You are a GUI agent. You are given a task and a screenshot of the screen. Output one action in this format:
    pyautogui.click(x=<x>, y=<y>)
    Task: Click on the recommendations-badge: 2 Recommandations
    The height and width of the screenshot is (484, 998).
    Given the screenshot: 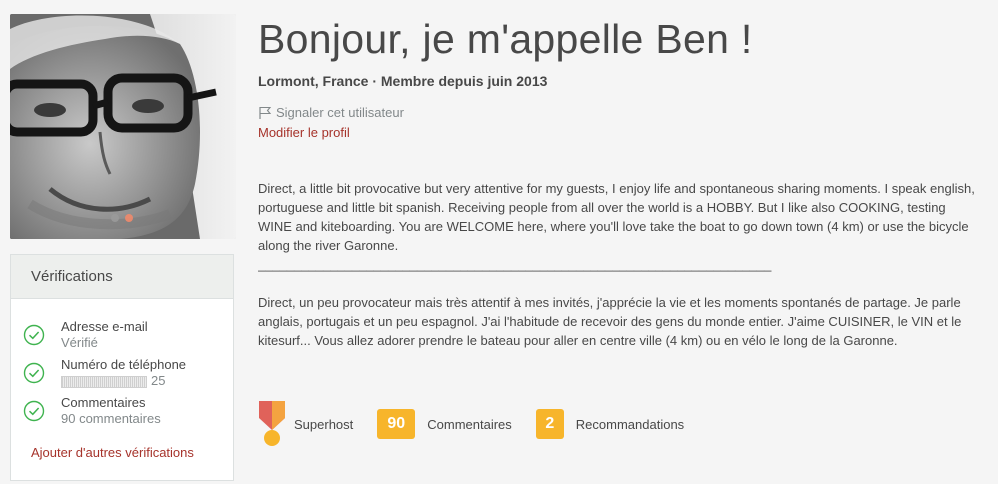 What is the action you would take?
    pyautogui.click(x=598, y=424)
    